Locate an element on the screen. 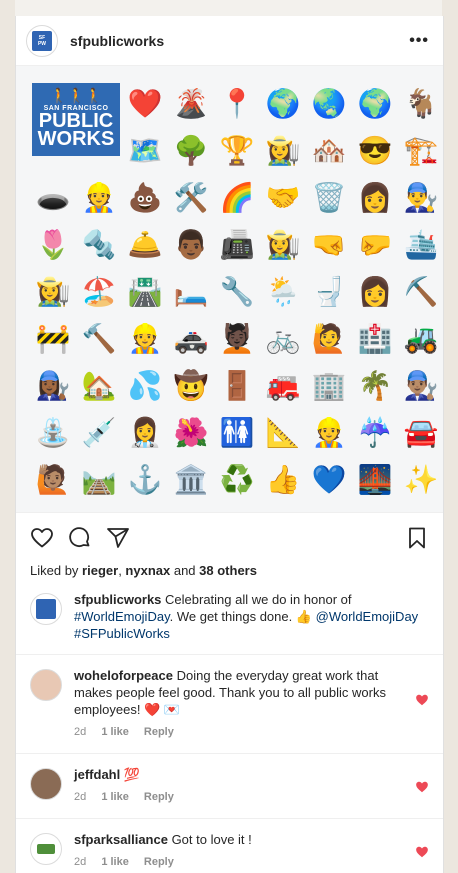 The height and width of the screenshot is (873, 458). likes-others: 38 others is located at coordinates (228, 570).